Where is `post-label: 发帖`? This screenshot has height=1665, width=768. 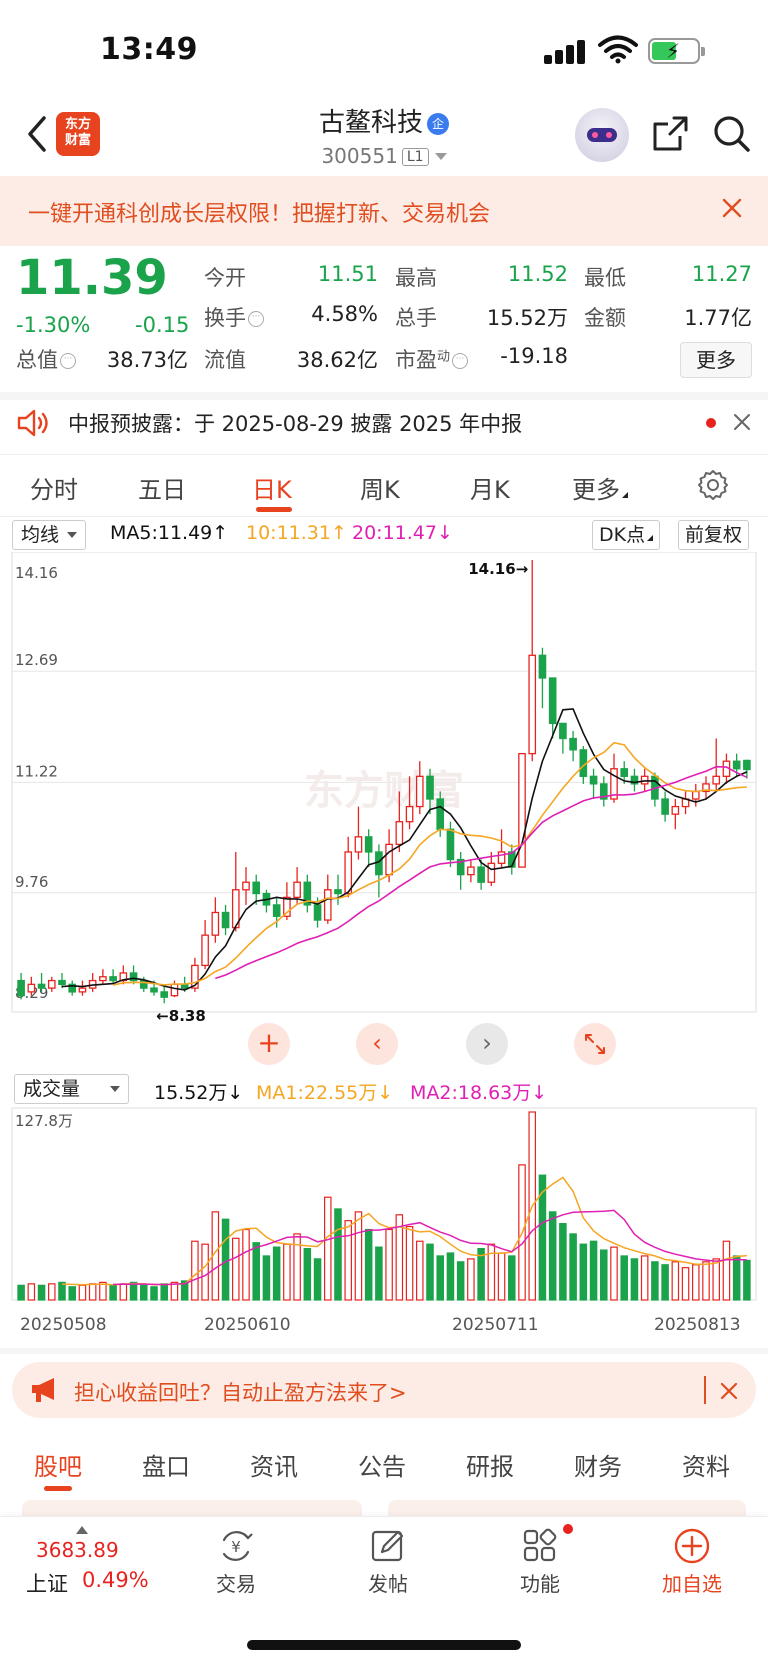 post-label: 发帖 is located at coordinates (388, 1582).